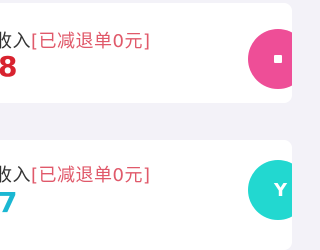 The image size is (320, 250). What do you see at coordinates (281, 190) in the screenshot?
I see `yen-glyph: Y` at bounding box center [281, 190].